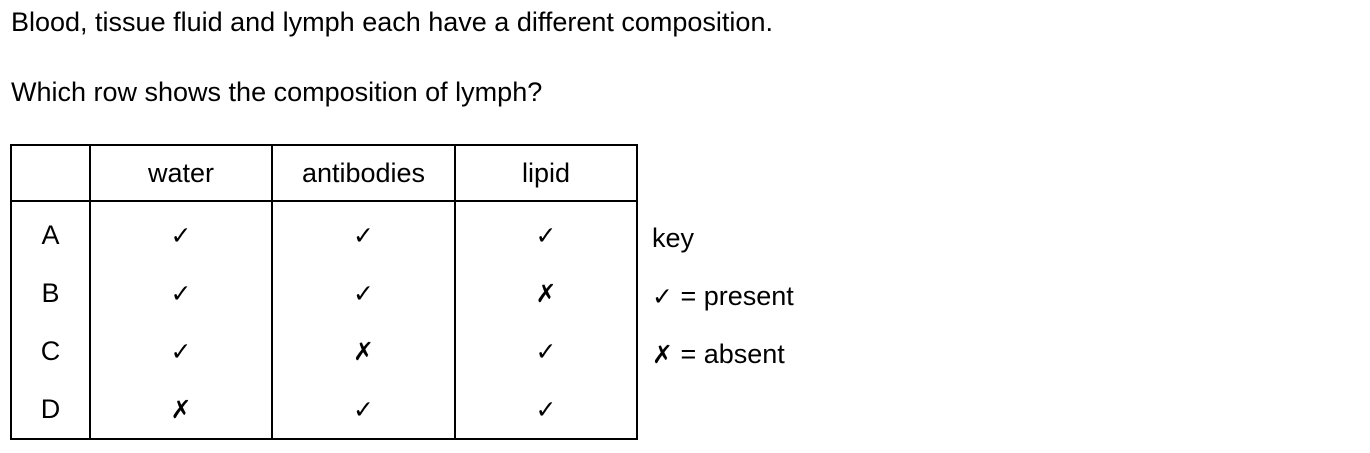 The height and width of the screenshot is (453, 1370). I want to click on header-blank, so click(50, 173).